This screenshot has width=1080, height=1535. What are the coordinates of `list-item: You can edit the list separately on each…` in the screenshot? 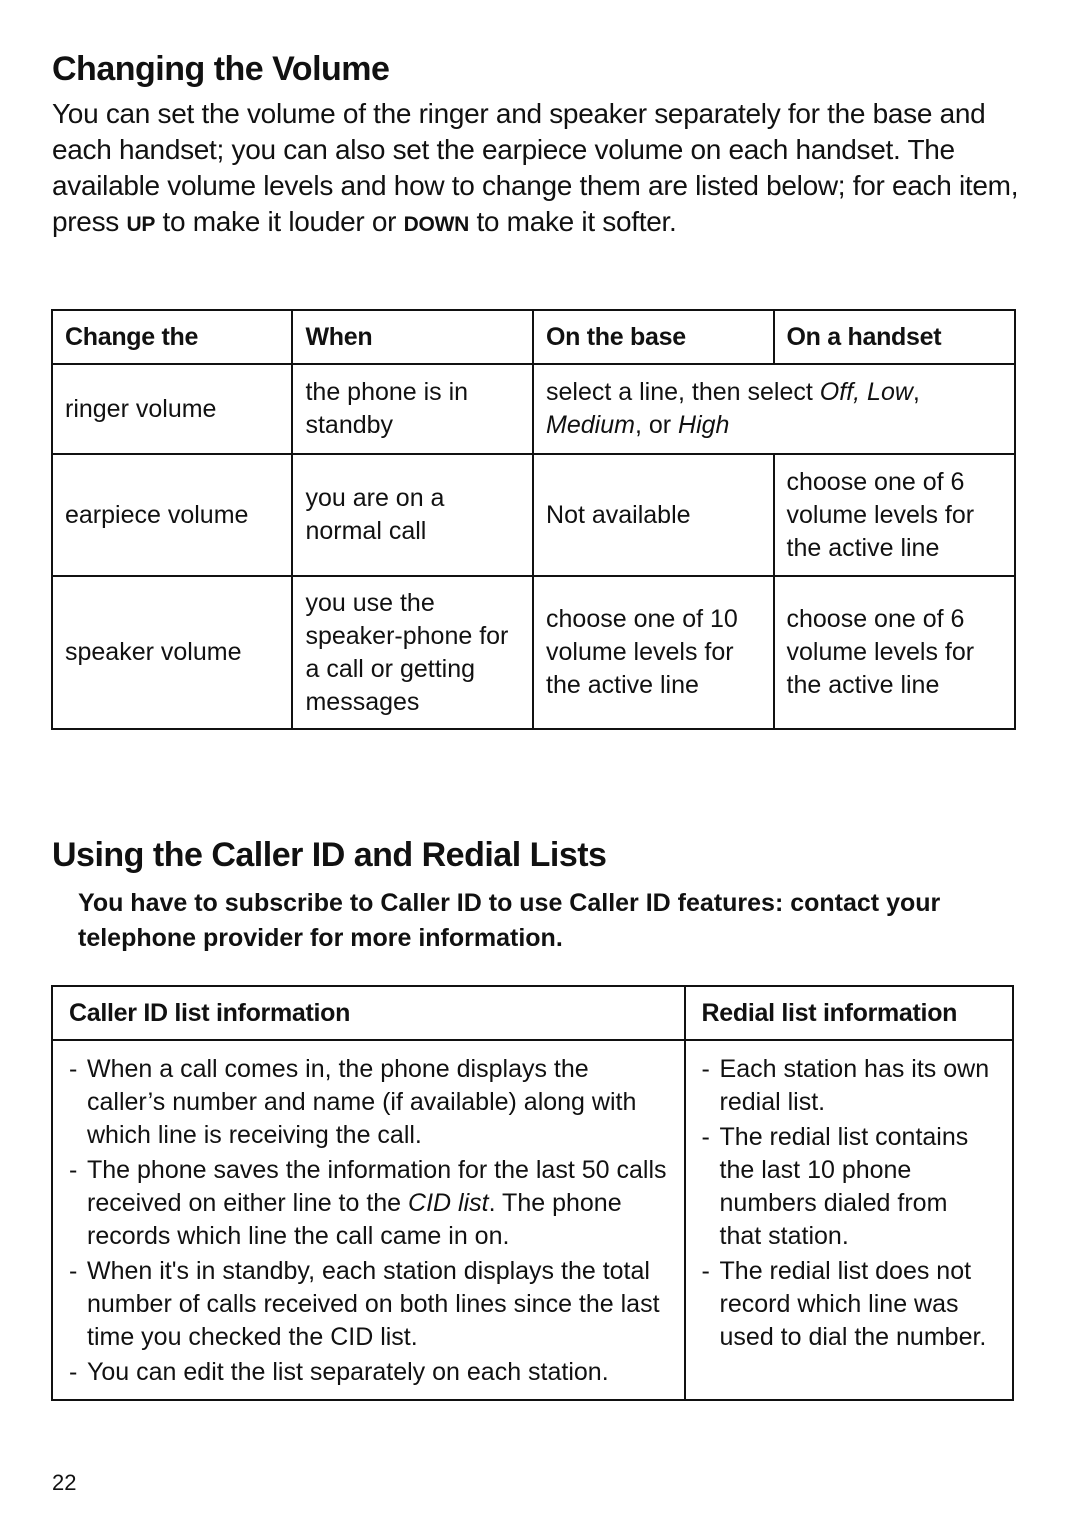 It's located at (368, 1372).